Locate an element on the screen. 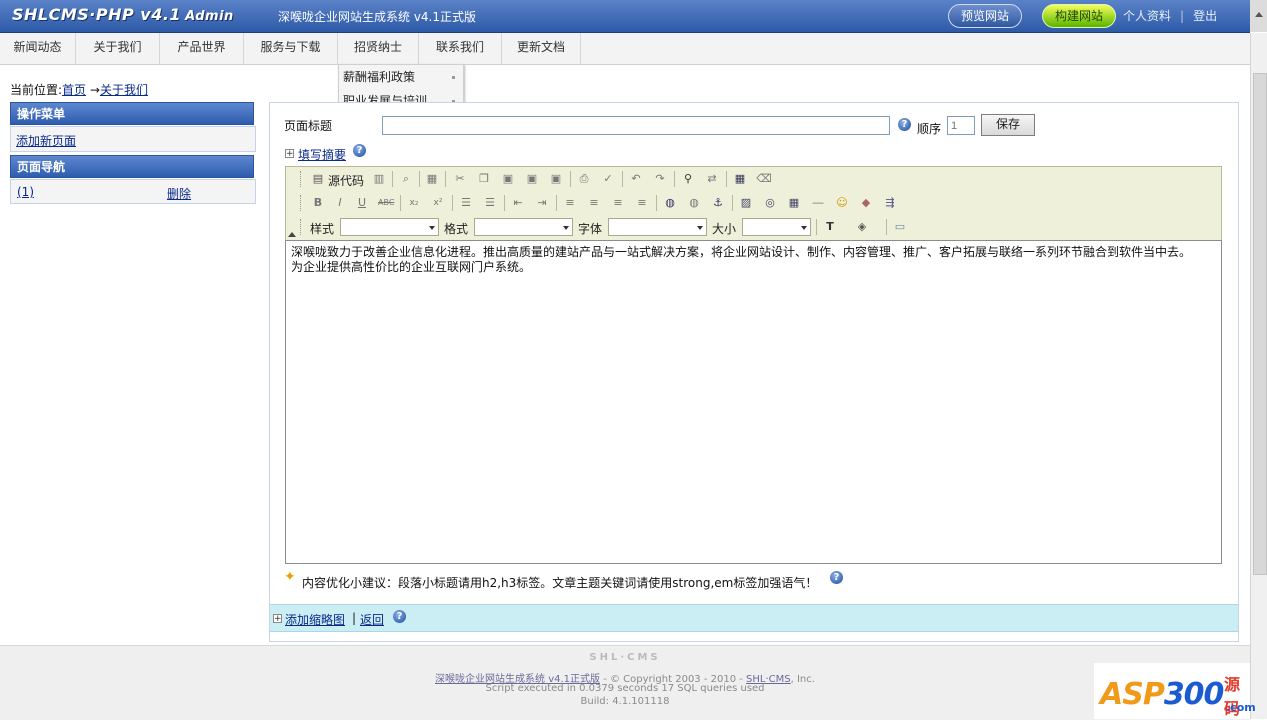 Image resolution: width=1267 pixels, height=720 pixels. bg-color-icon: ◈ is located at coordinates (862, 227).